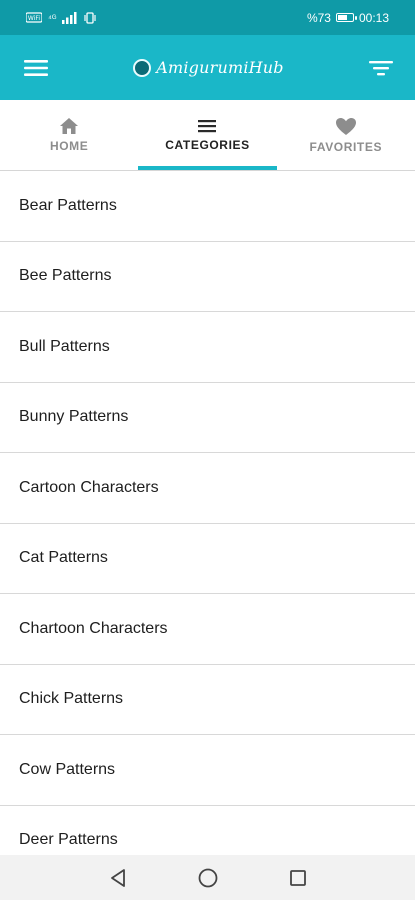  Describe the element at coordinates (65, 276) in the screenshot. I see `list-item-label: Bee Patterns` at that location.